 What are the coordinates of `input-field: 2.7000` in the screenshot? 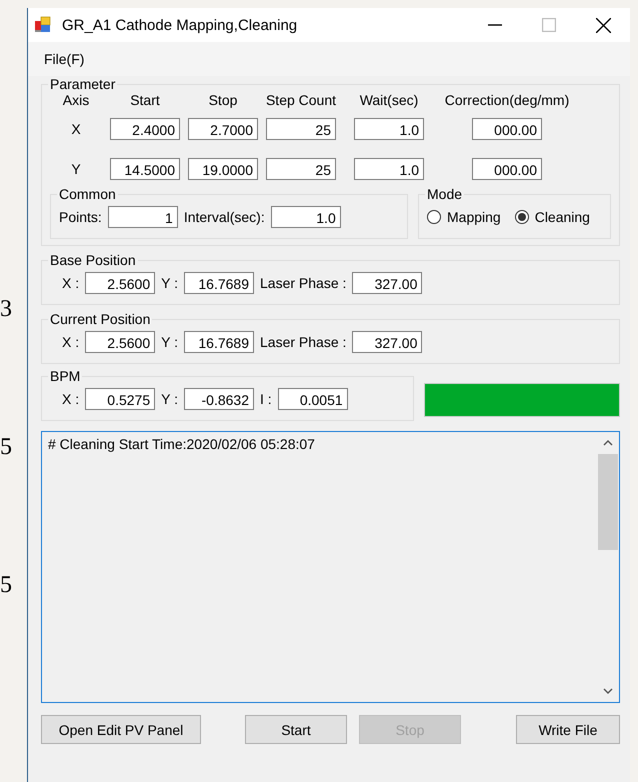 It's located at (223, 129).